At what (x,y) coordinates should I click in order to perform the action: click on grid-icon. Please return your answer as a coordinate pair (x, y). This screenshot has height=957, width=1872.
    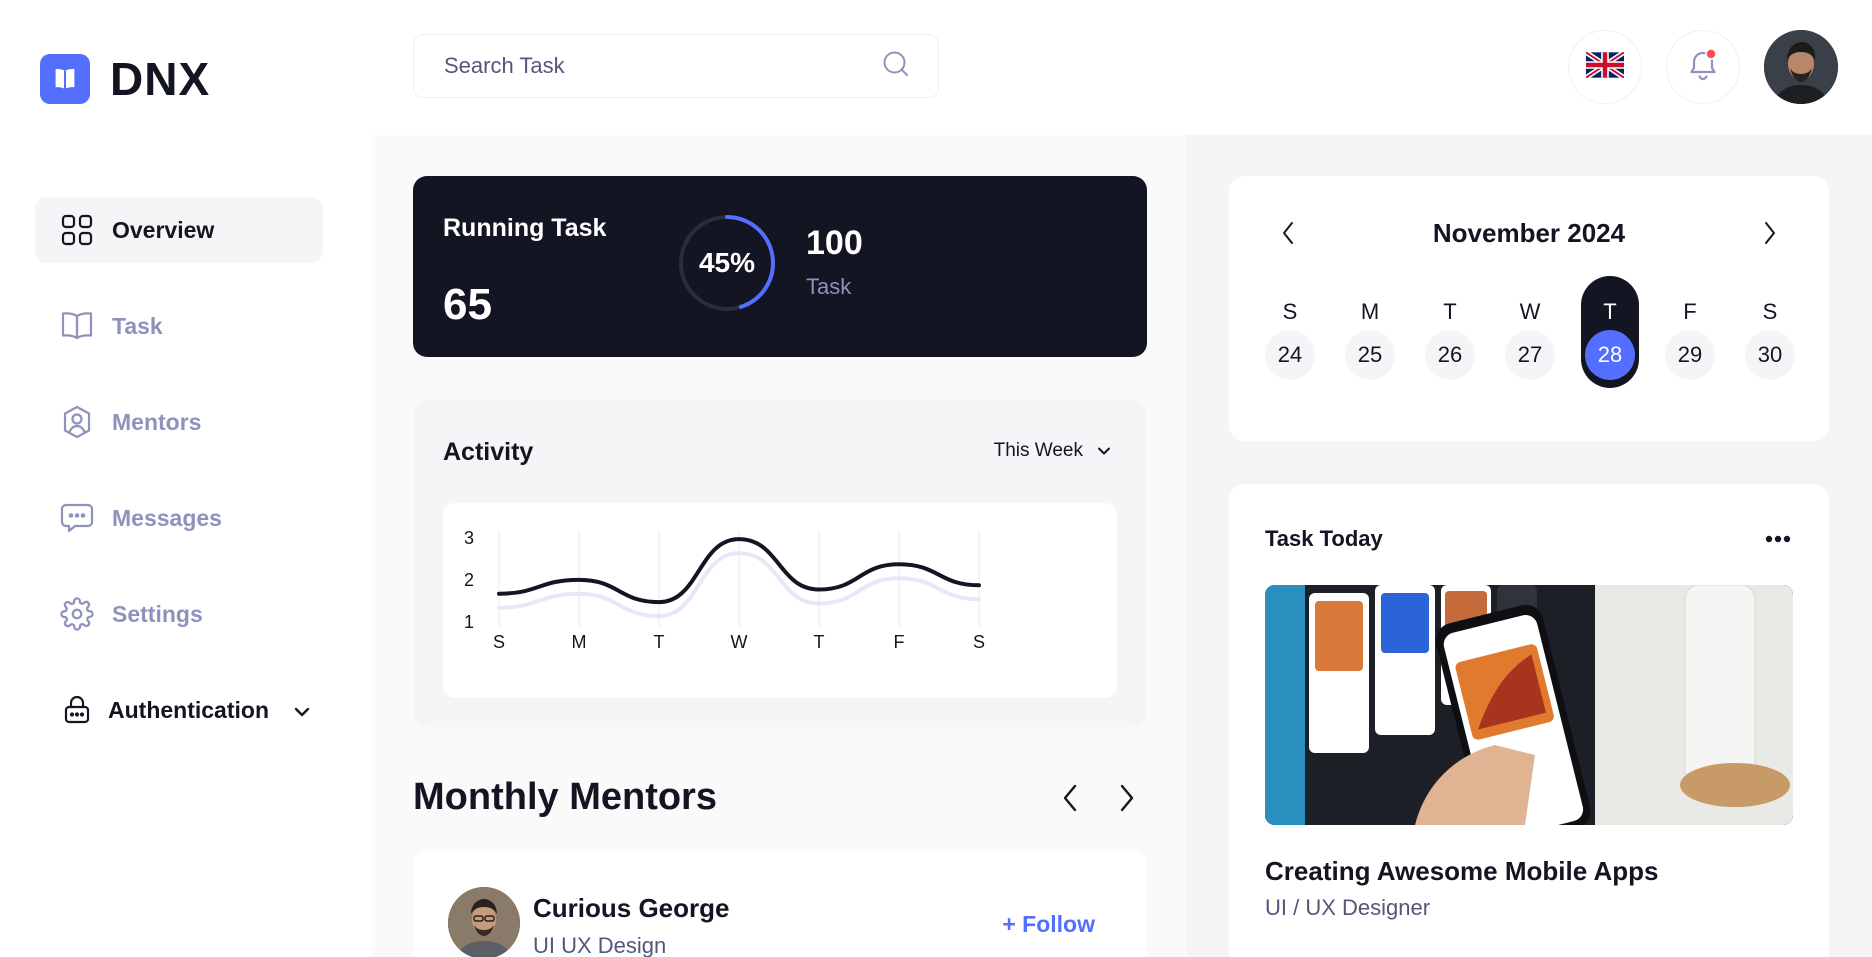
    Looking at the image, I should click on (77, 230).